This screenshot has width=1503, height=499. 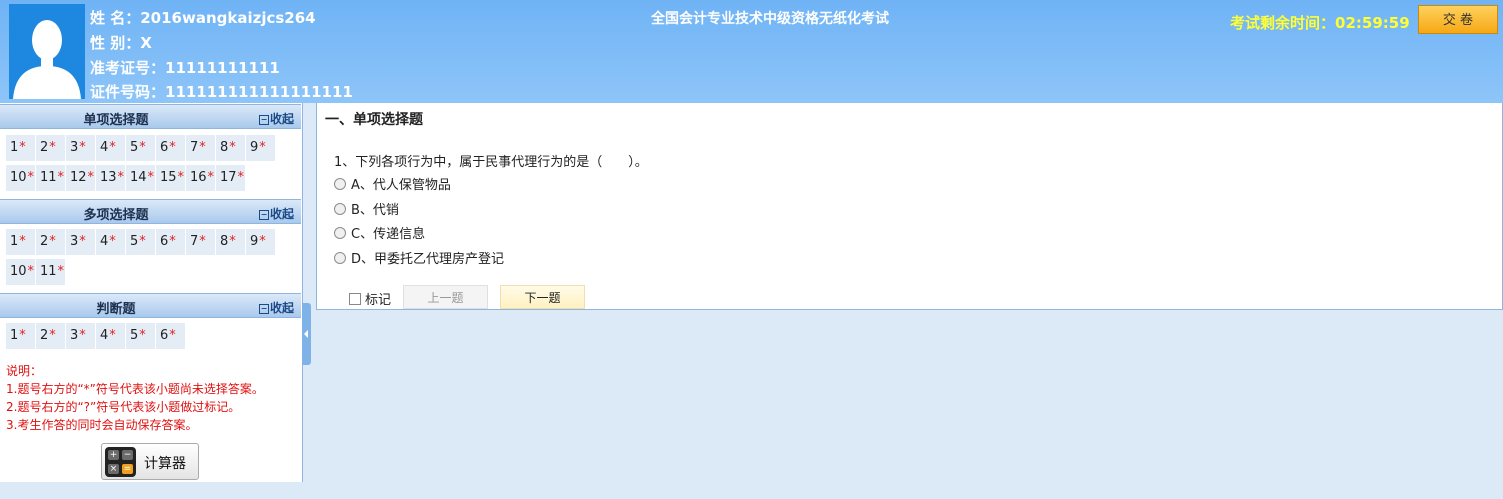 I want to click on time-remaining: 考试剩余时间：02:59:59, so click(x=1320, y=22).